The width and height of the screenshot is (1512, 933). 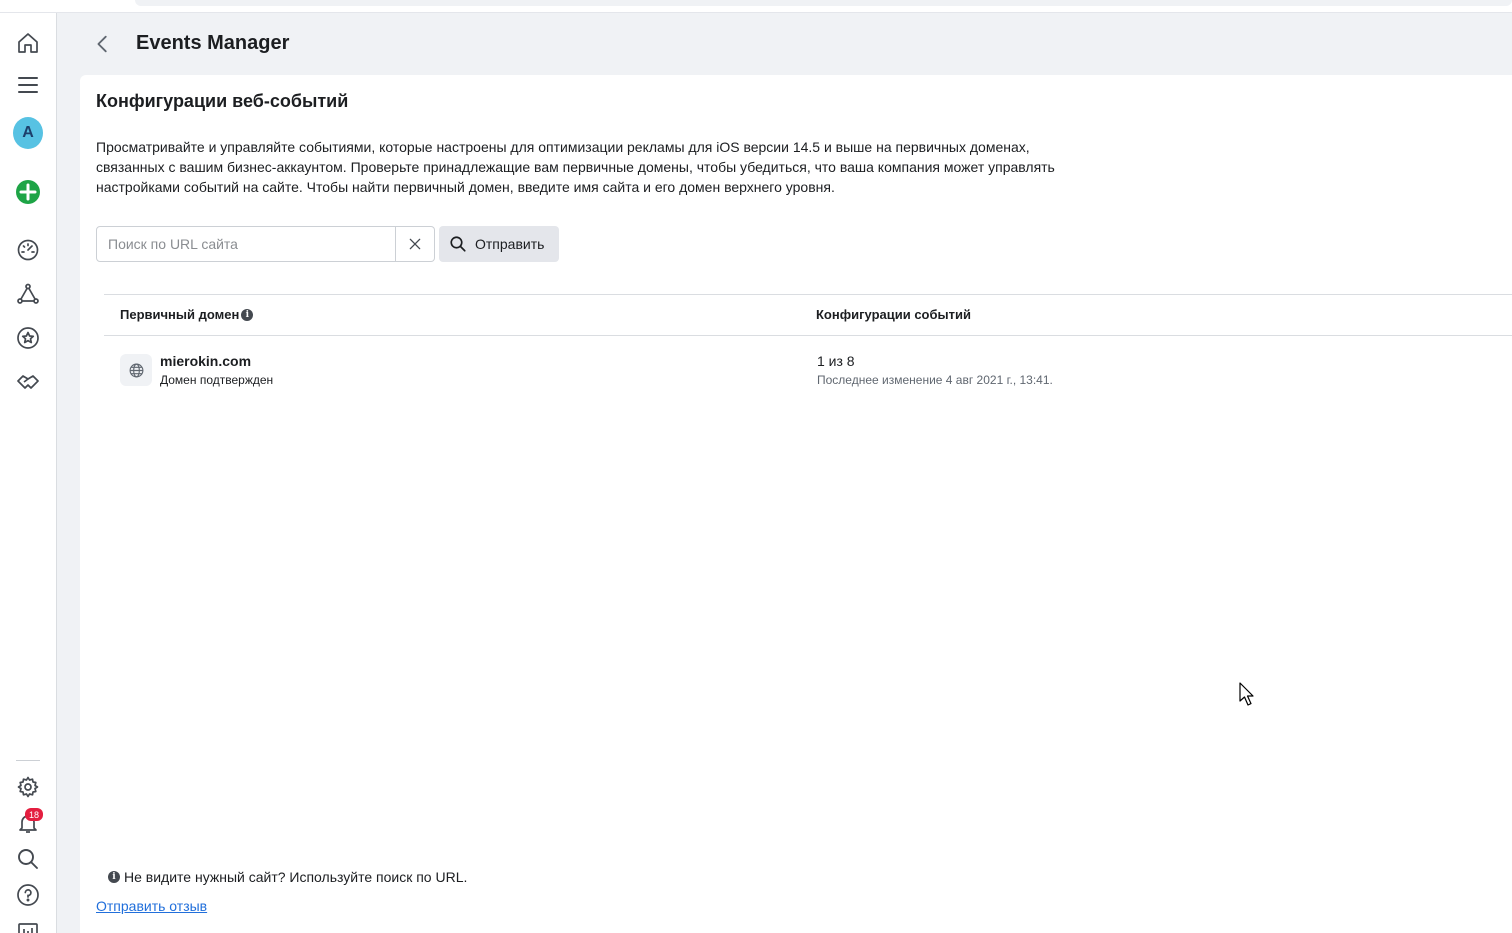 I want to click on clear-search-button, so click(x=415, y=244).